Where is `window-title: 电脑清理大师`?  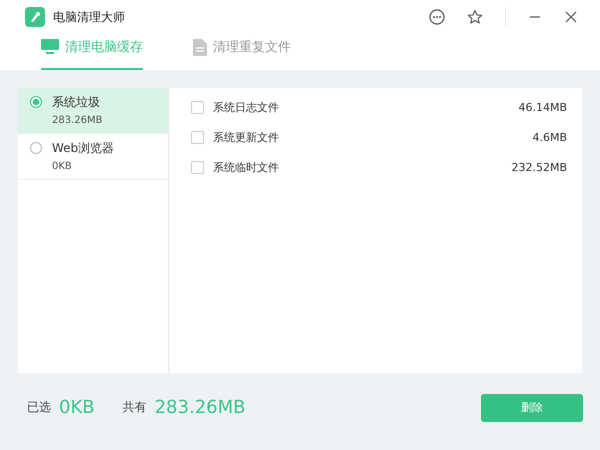 window-title: 电脑清理大师 is located at coordinates (89, 17).